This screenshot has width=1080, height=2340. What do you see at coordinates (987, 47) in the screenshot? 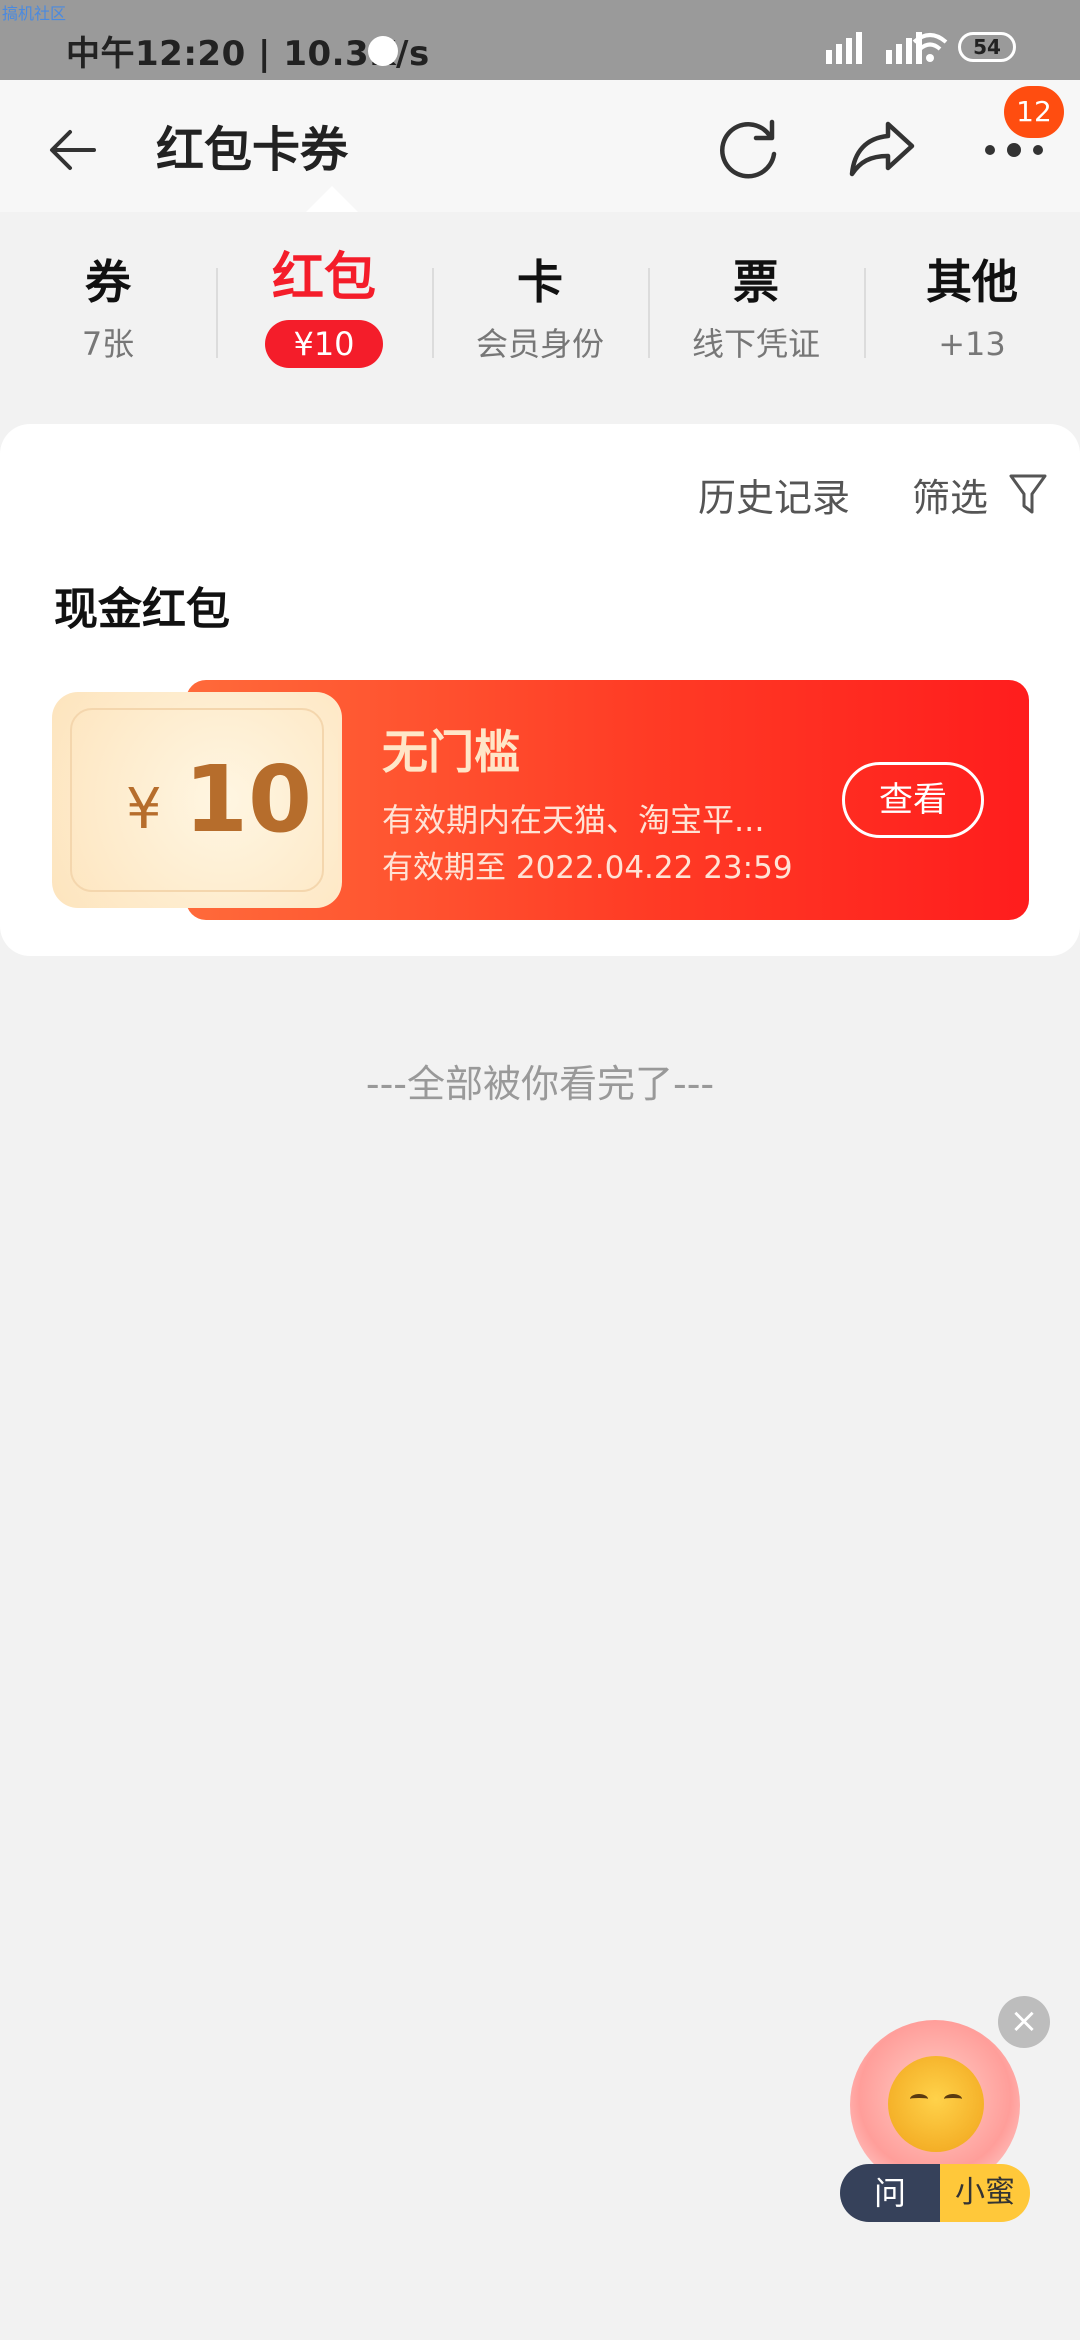
I see `battery-icon: 54` at bounding box center [987, 47].